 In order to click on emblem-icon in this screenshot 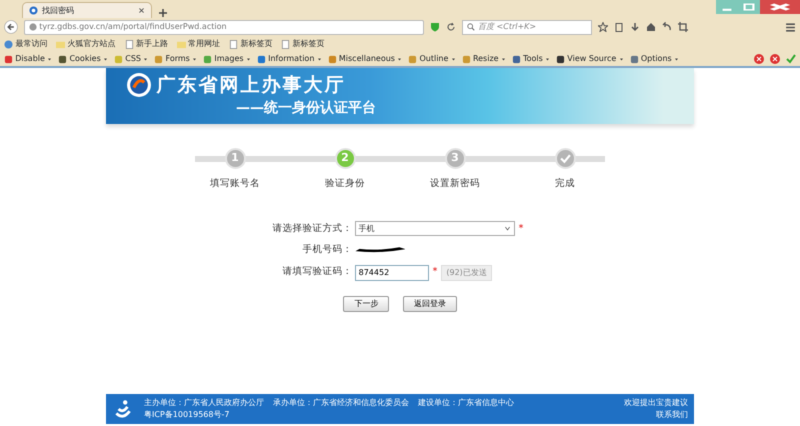, I will do `click(139, 85)`.